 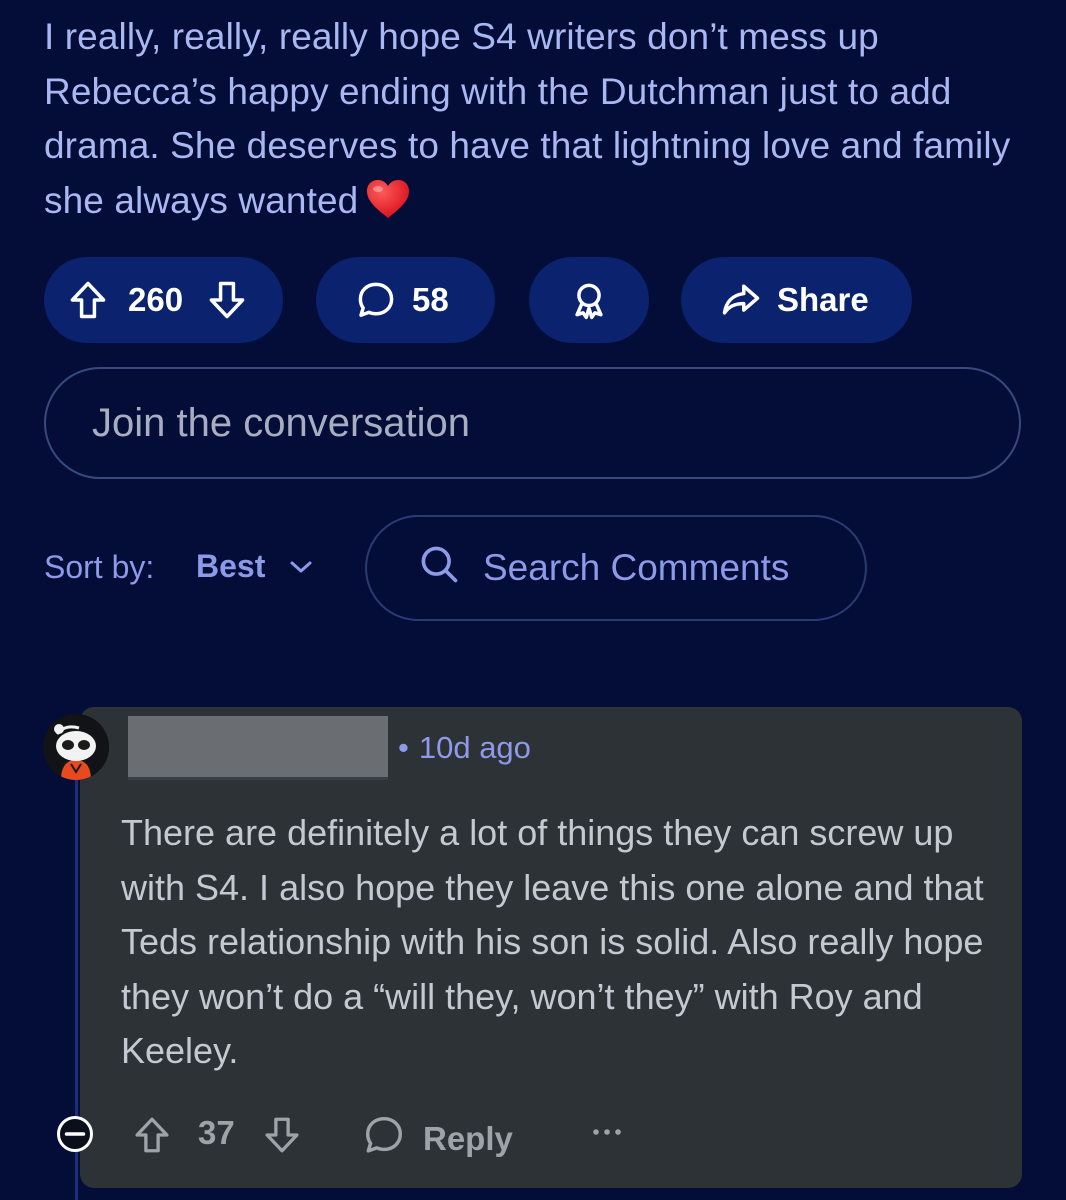 I want to click on reply-bubble-icon, so click(x=384, y=1139).